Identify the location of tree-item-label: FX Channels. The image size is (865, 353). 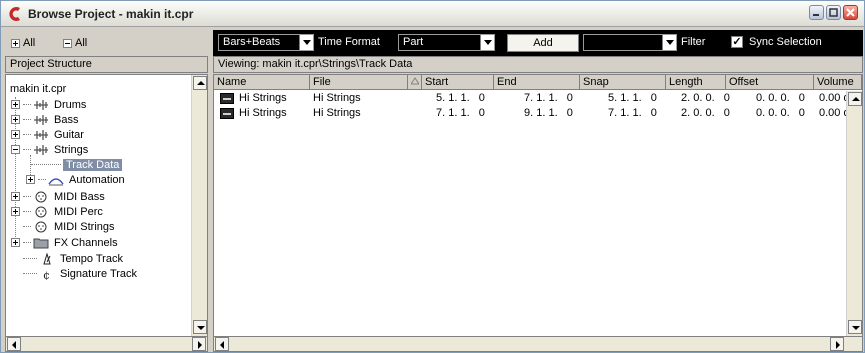
(86, 242).